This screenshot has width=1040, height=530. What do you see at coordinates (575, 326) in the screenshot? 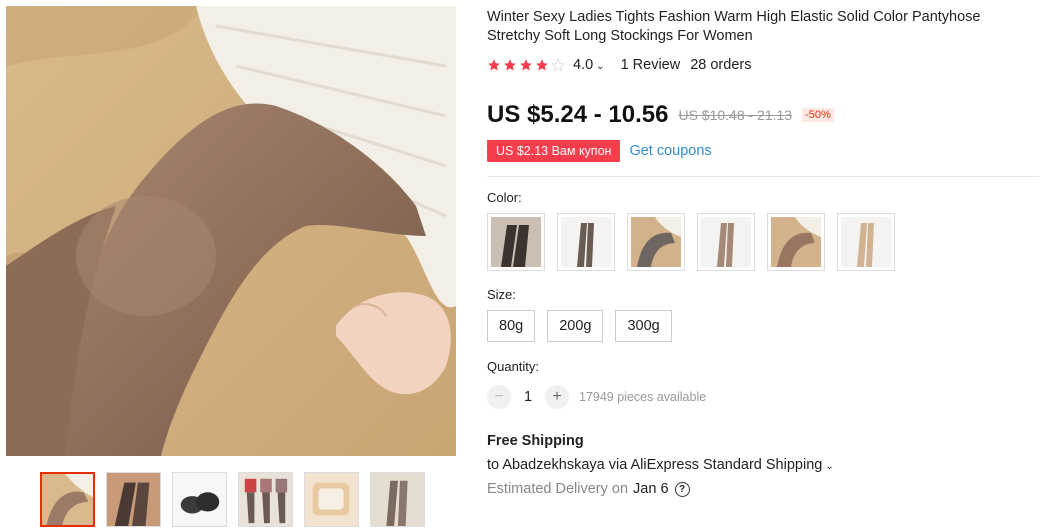
I see `size-option-200g: 200g` at bounding box center [575, 326].